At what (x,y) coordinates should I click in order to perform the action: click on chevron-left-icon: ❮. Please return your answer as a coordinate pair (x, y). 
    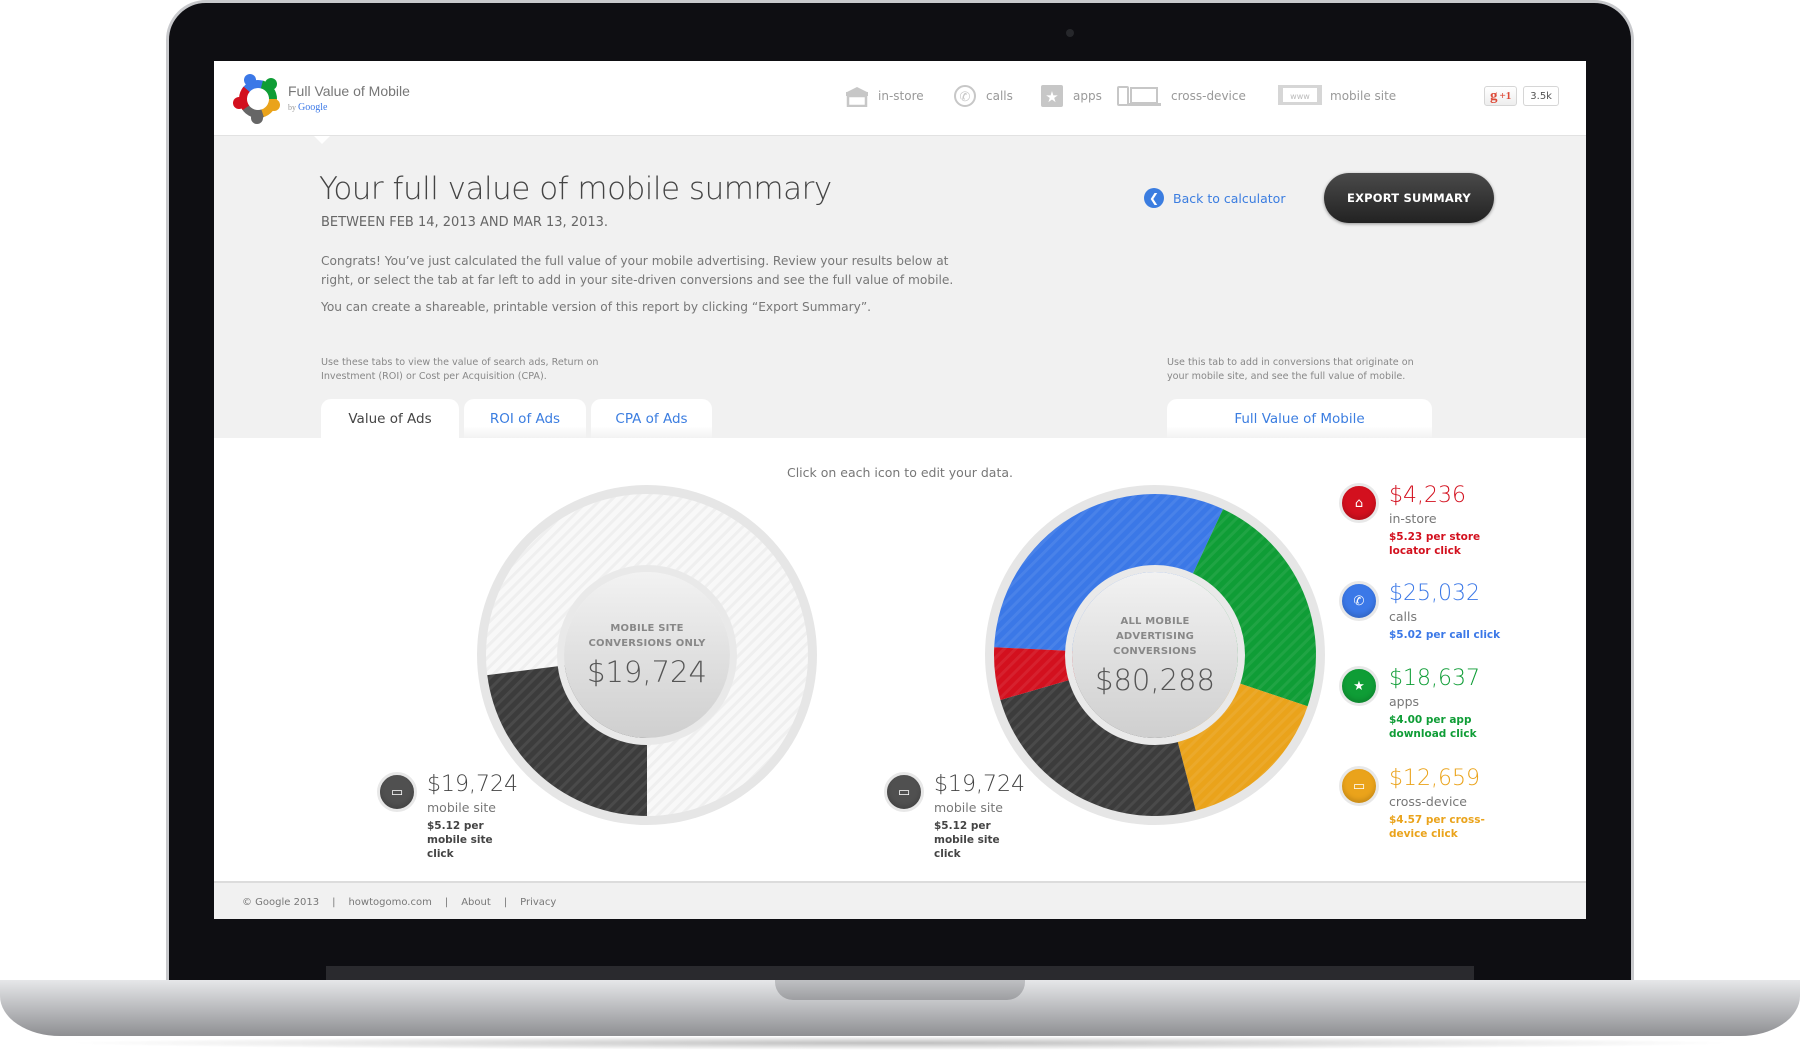
    Looking at the image, I should click on (1154, 198).